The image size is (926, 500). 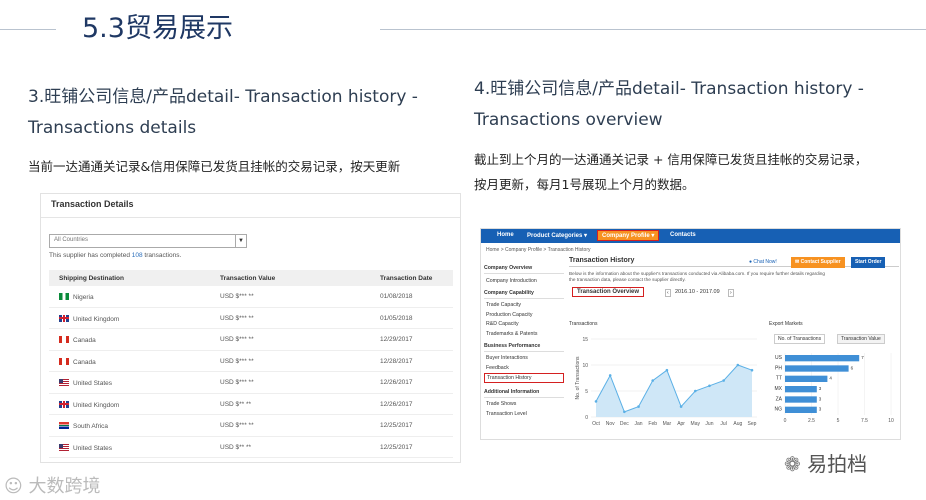 I want to click on tab-transaction-value: Transaction Value, so click(x=861, y=339).